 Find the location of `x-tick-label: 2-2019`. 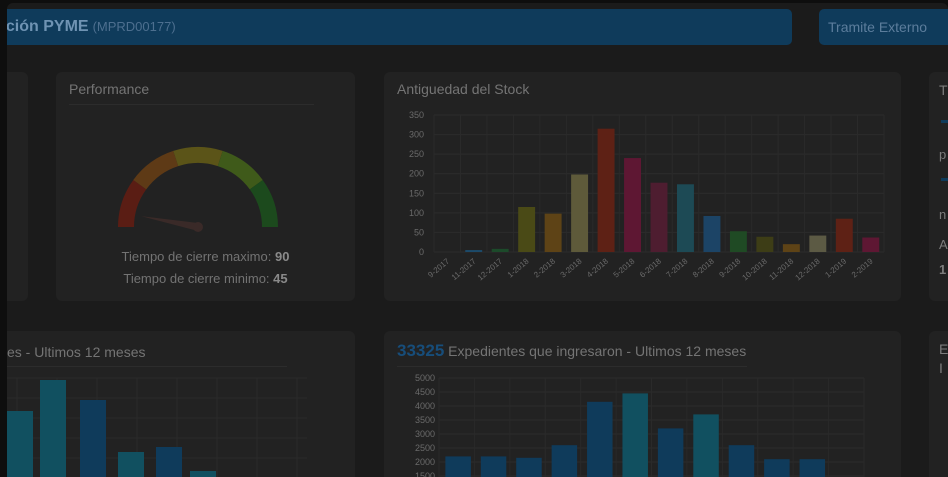

x-tick-label: 2-2019 is located at coordinates (862, 267).